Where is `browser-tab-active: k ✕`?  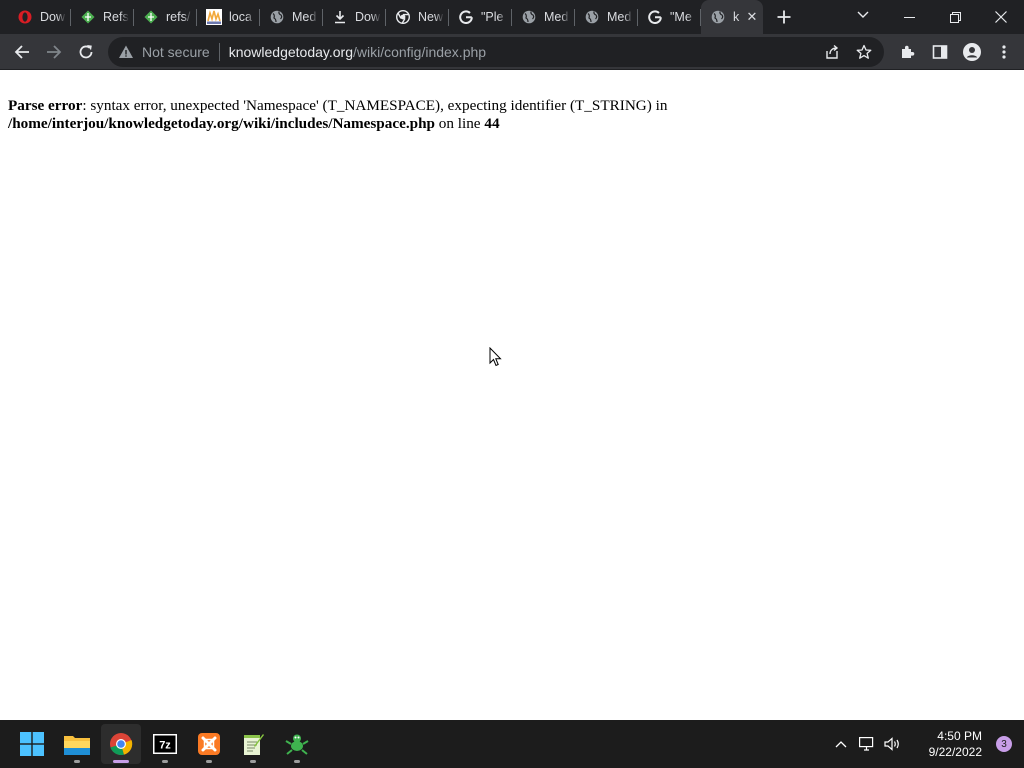 browser-tab-active: k ✕ is located at coordinates (732, 17).